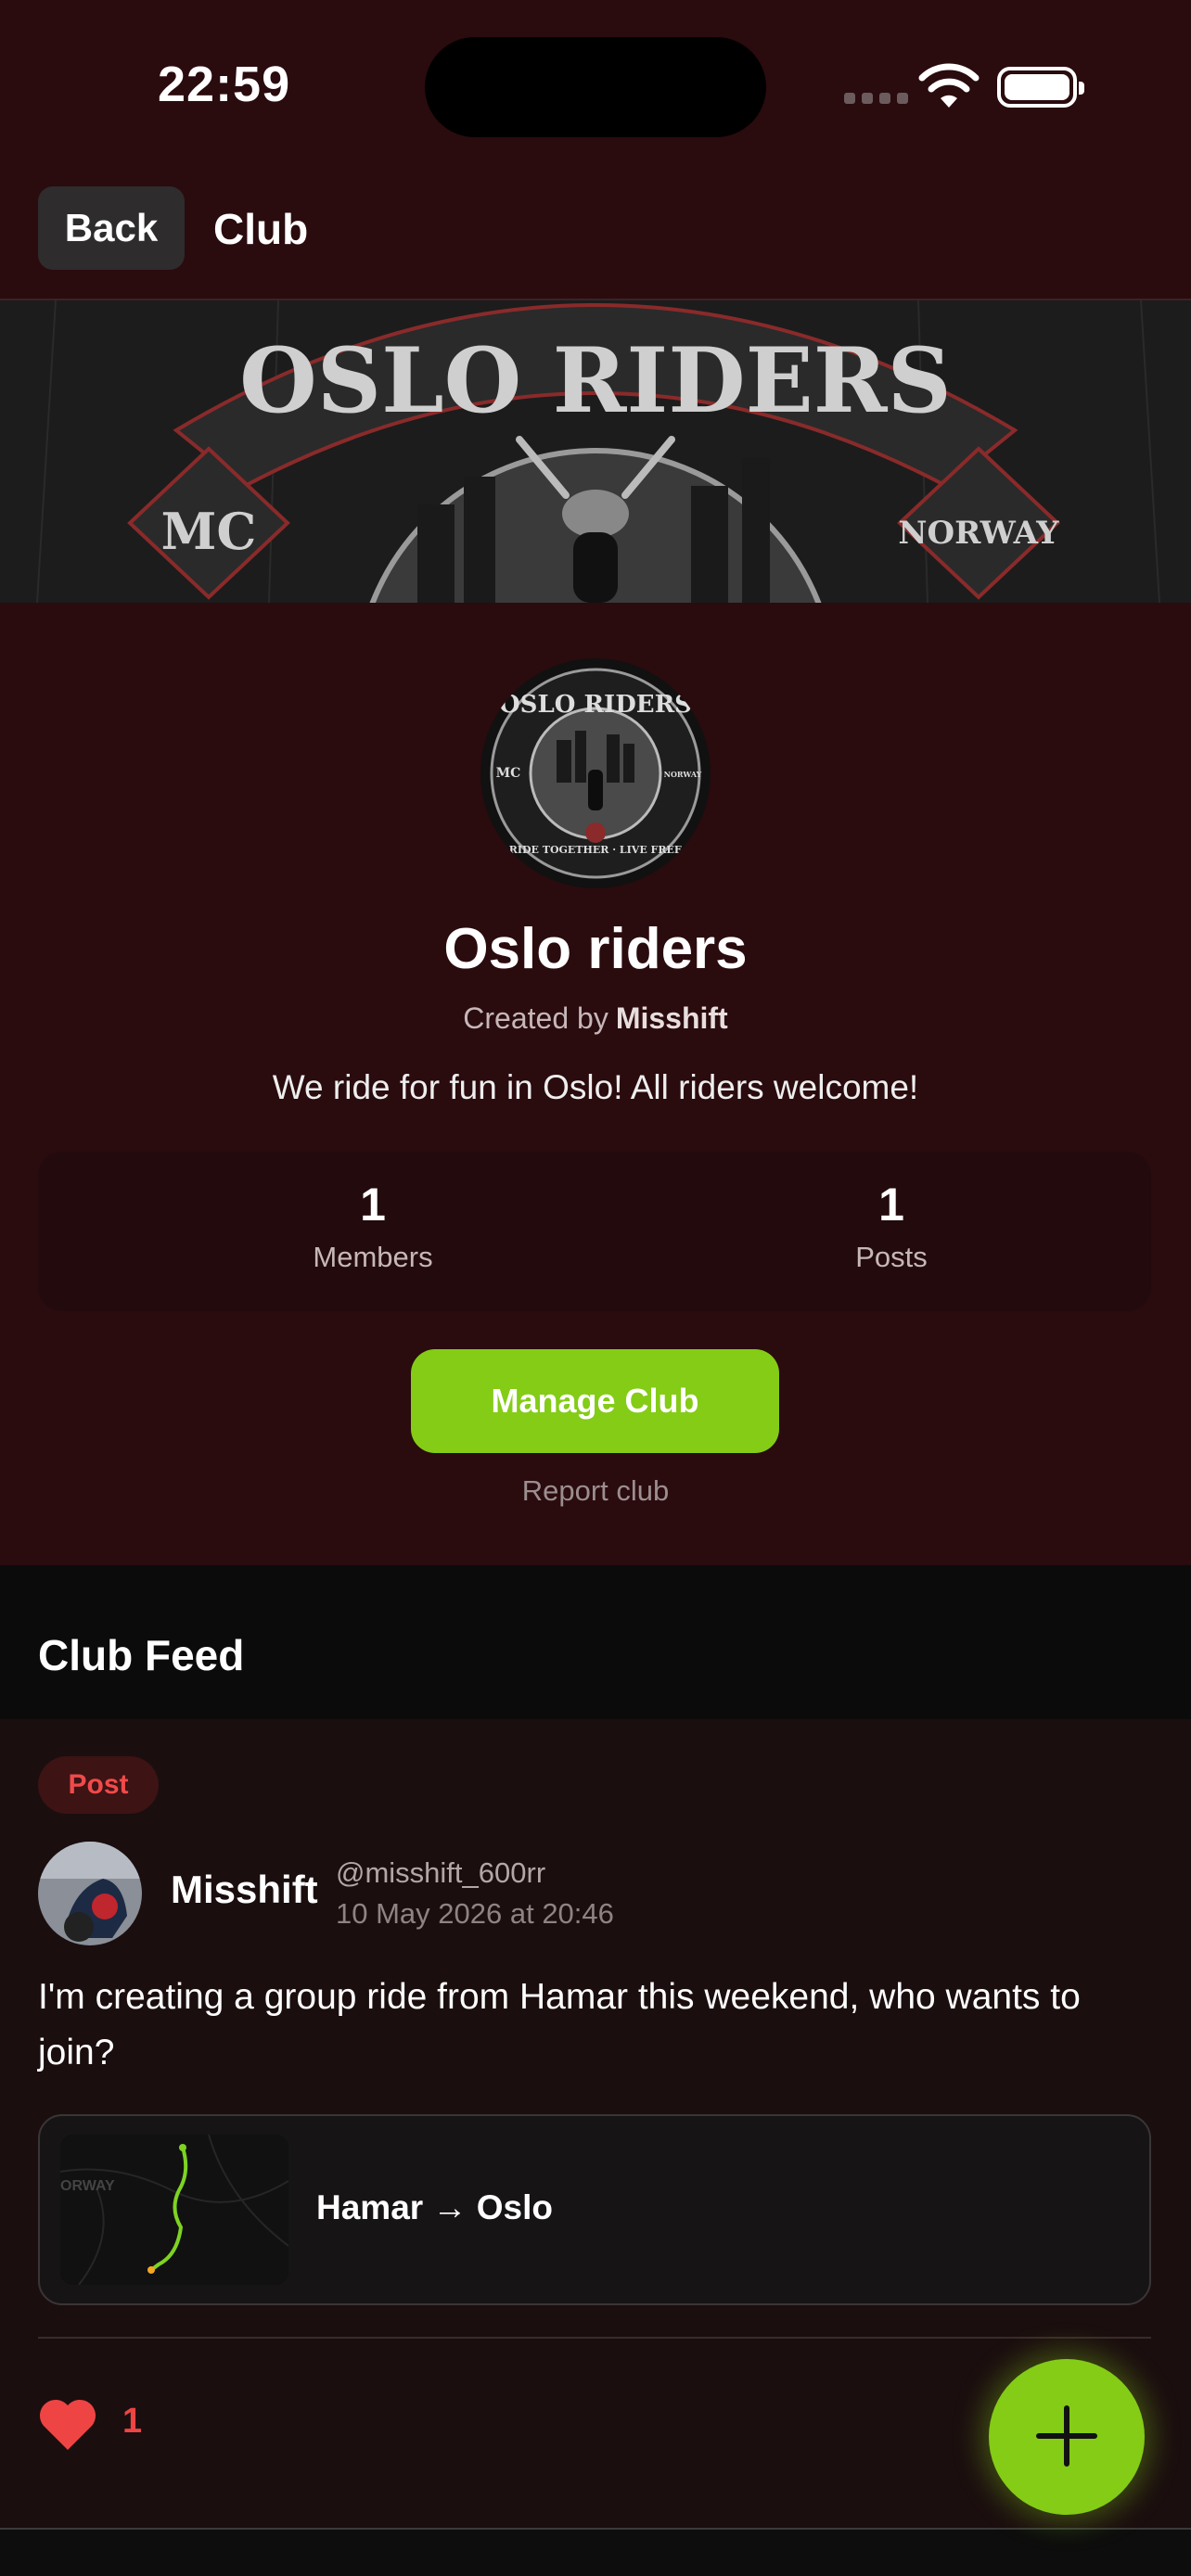  I want to click on stat-members: 1 Members, so click(373, 1226).